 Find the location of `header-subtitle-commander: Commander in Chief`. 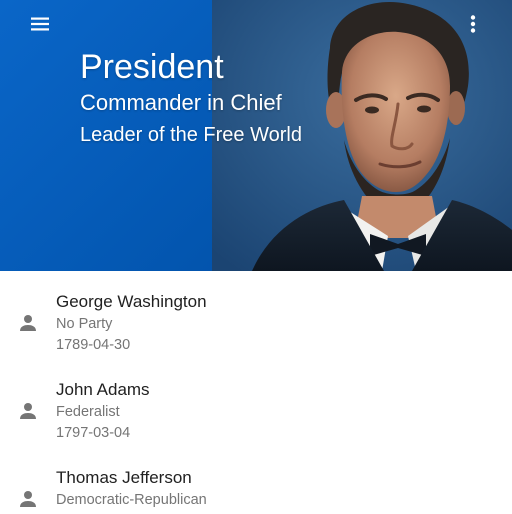

header-subtitle-commander: Commander in Chief is located at coordinates (181, 102).